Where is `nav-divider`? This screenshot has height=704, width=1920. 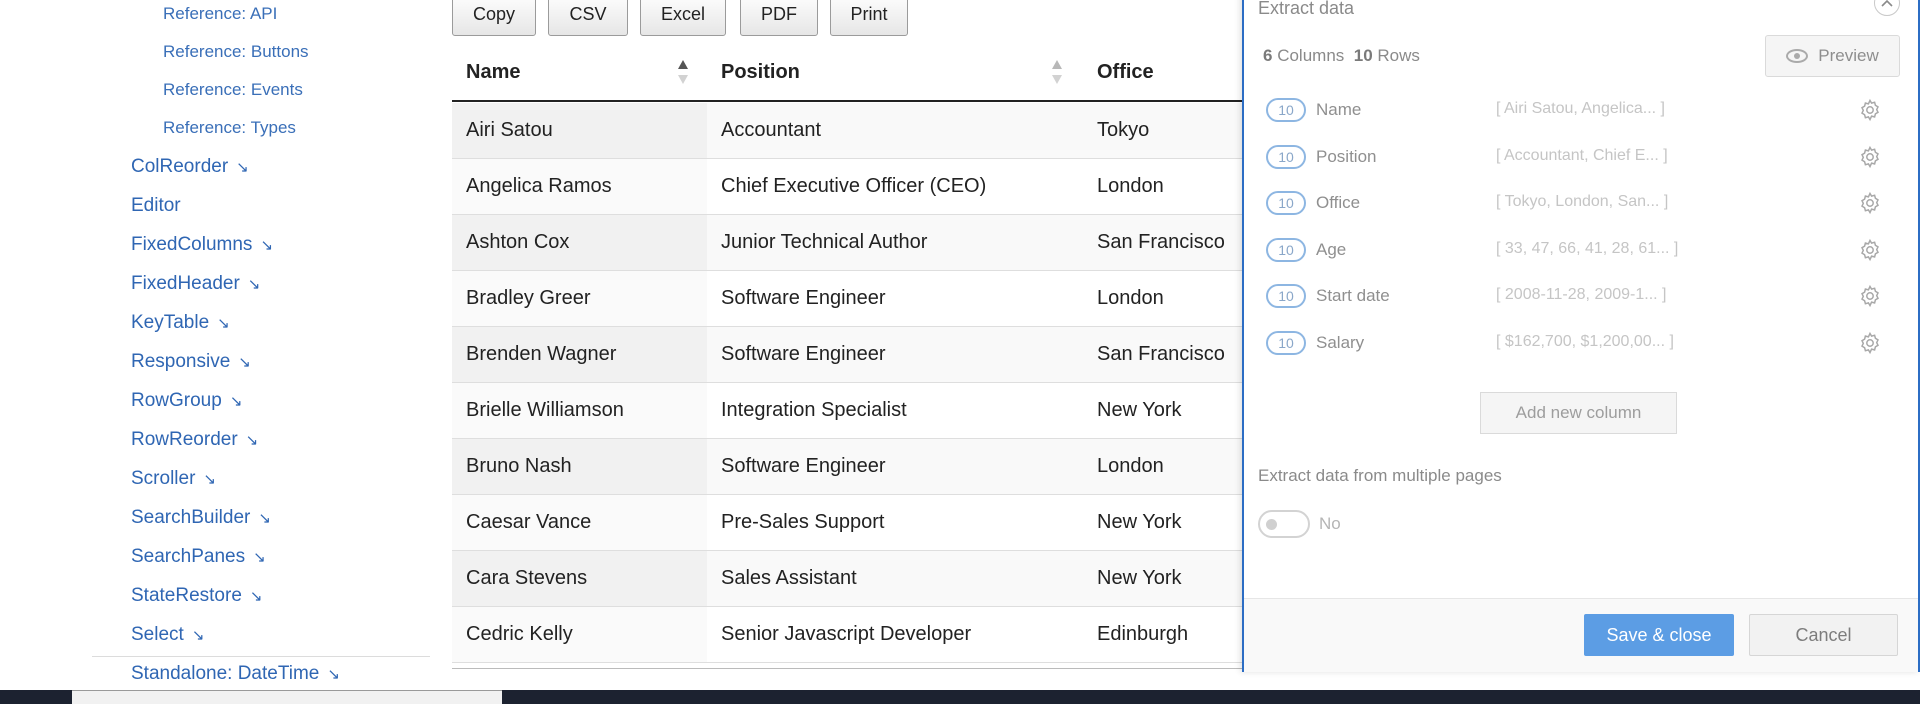 nav-divider is located at coordinates (261, 656).